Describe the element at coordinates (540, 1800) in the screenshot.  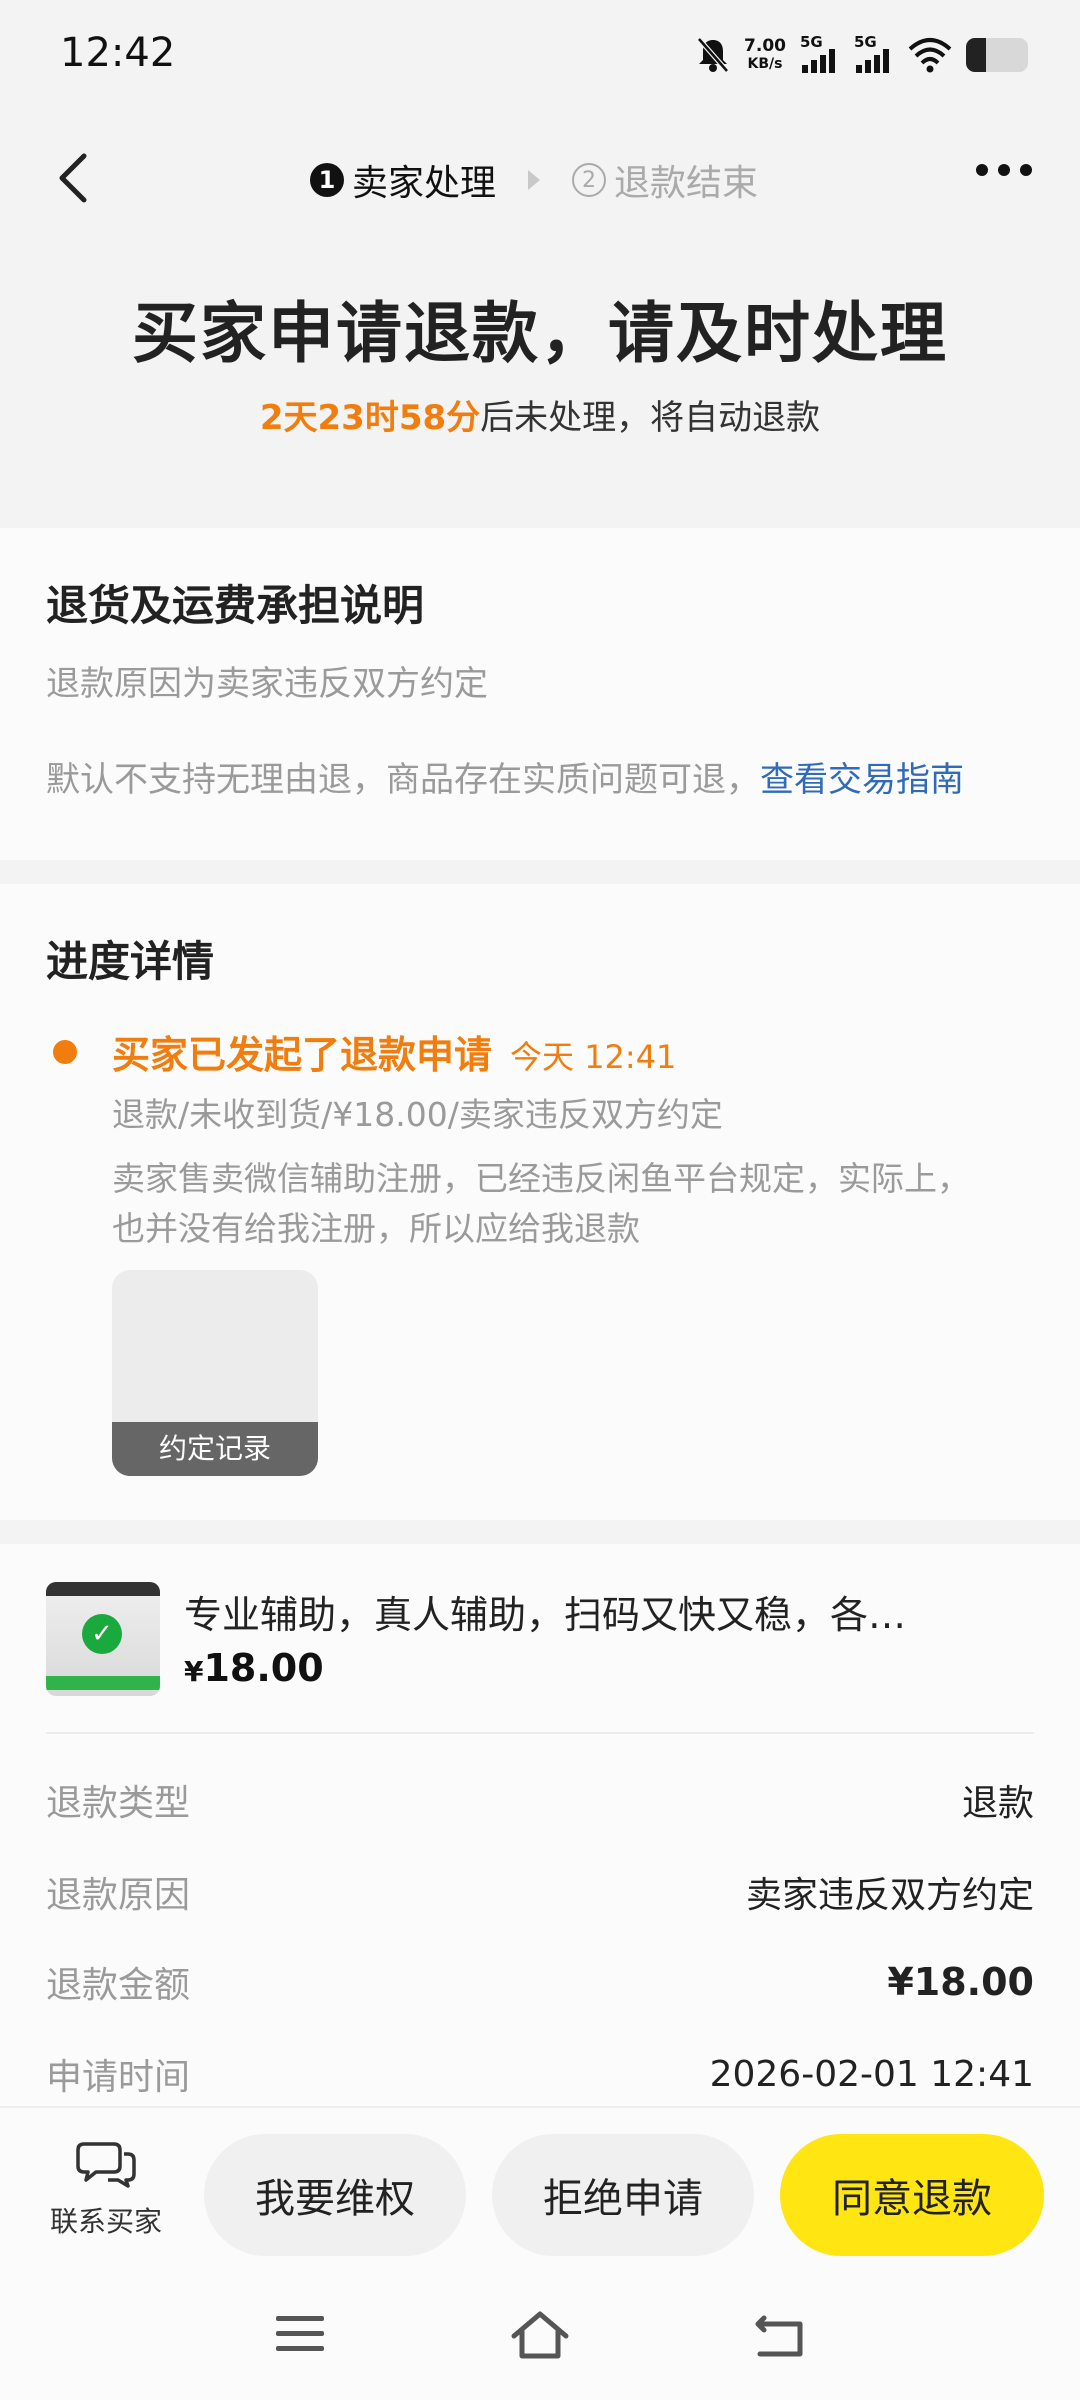
I see `row-refund-type: 退款类型 退款` at that location.